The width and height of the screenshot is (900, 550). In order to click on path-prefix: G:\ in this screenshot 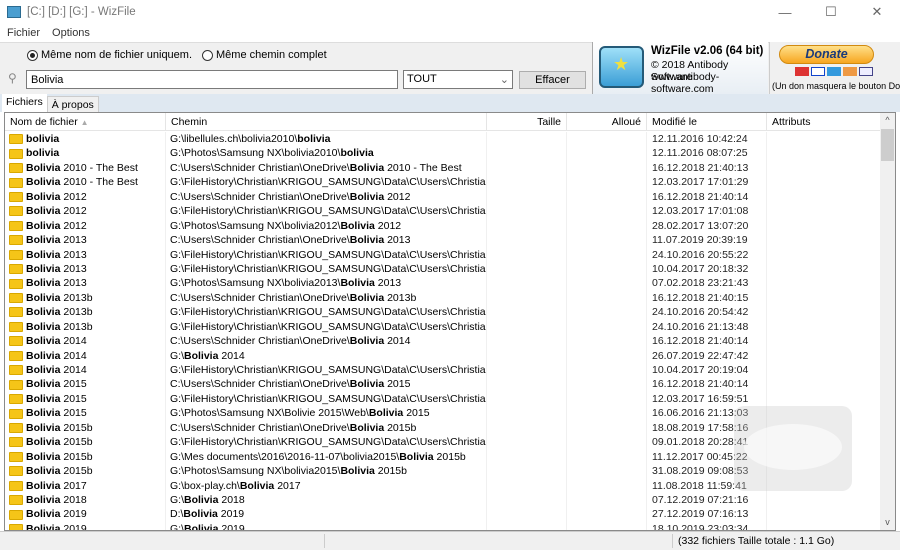, I will do `click(177, 526)`.